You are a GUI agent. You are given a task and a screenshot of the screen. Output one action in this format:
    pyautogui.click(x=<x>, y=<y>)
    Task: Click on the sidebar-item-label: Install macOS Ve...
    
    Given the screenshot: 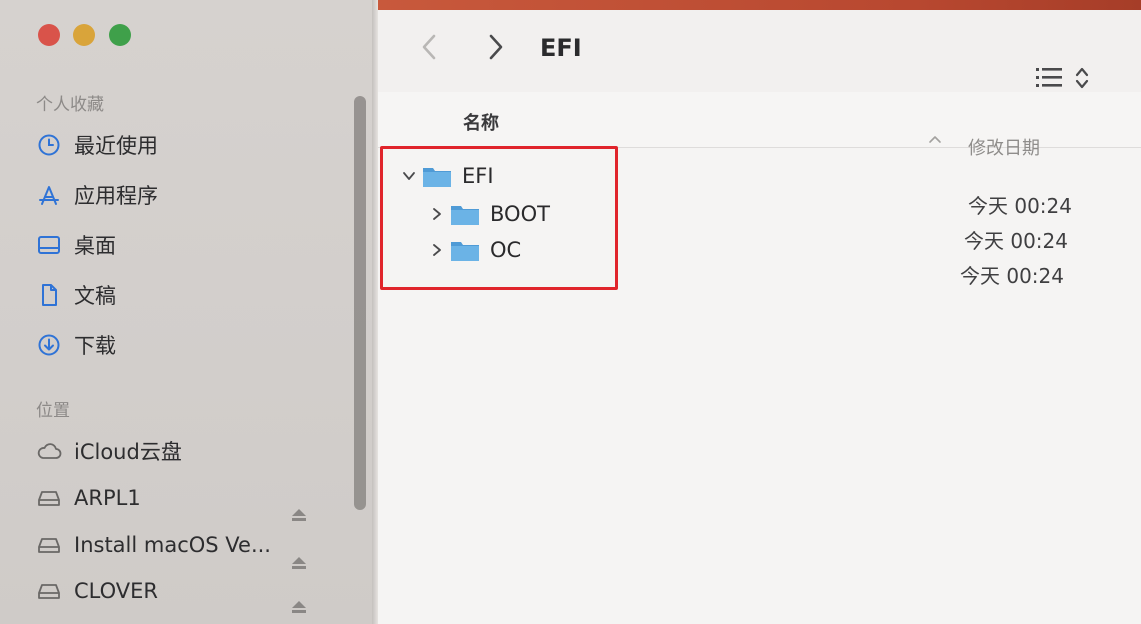 What is the action you would take?
    pyautogui.click(x=172, y=545)
    